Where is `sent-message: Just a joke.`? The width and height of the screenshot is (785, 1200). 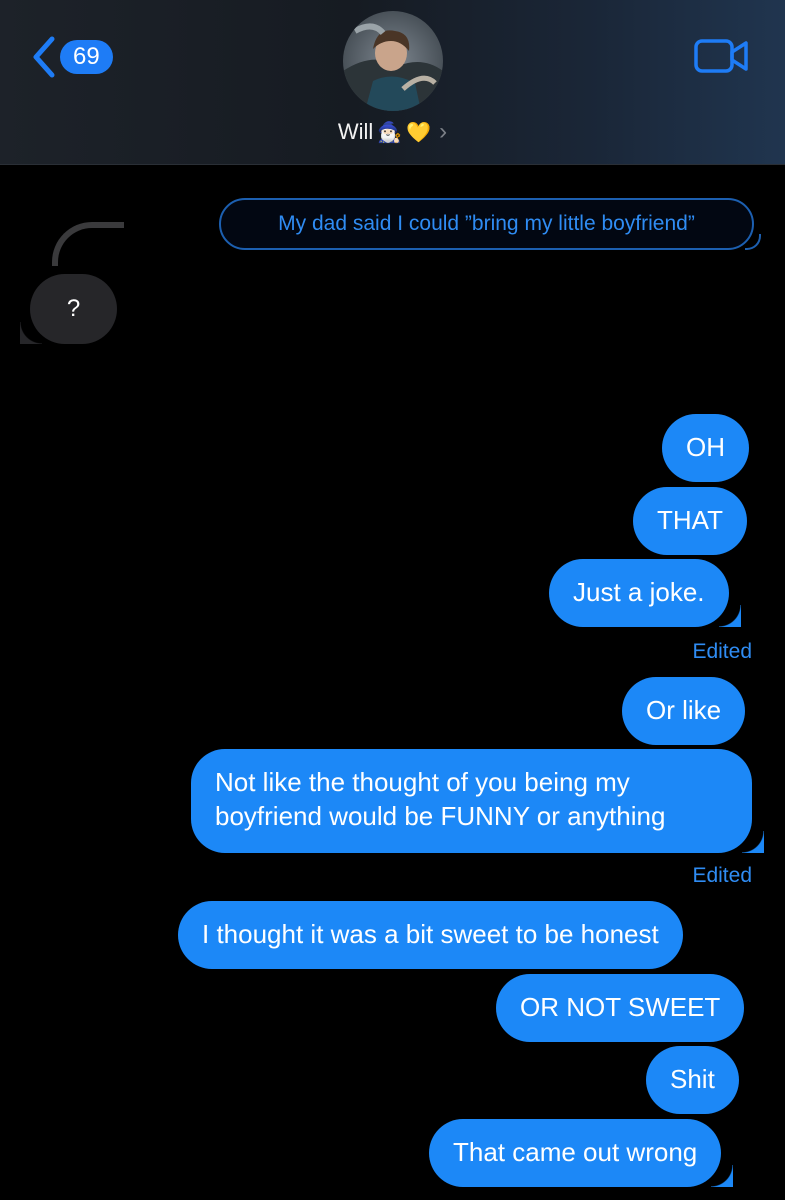 sent-message: Just a joke. is located at coordinates (645, 593).